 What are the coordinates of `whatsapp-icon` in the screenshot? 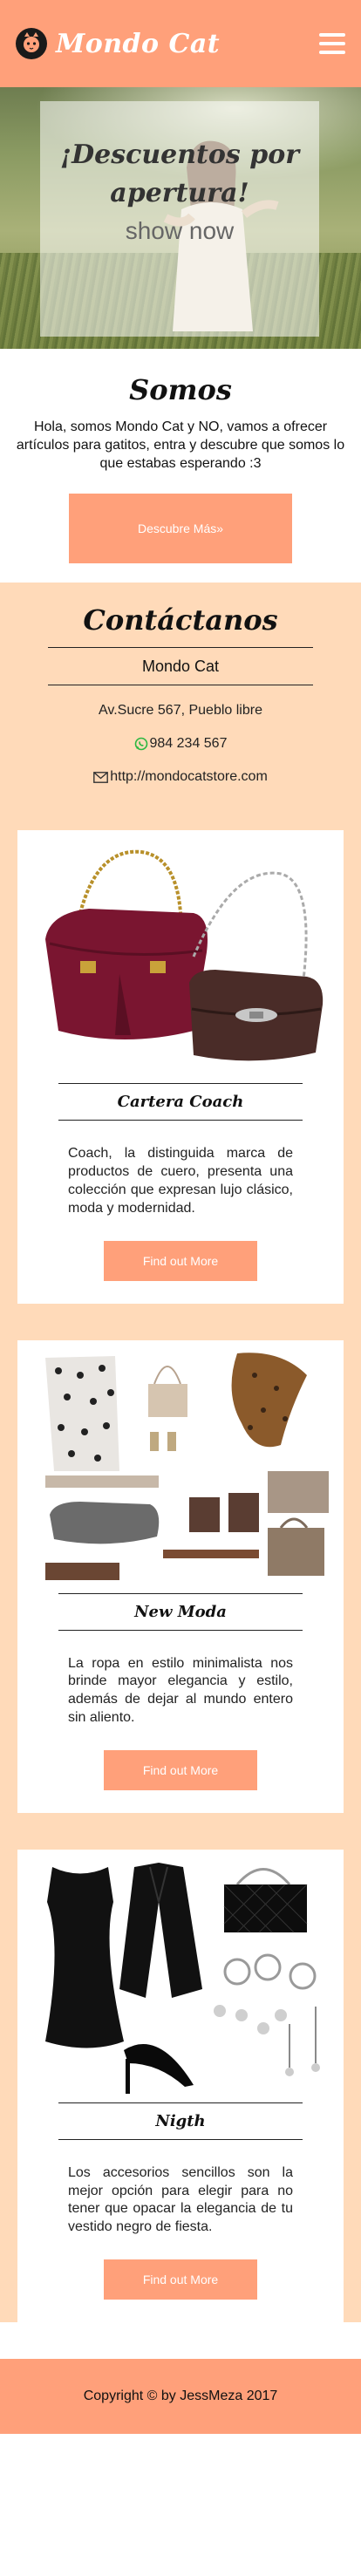 It's located at (140, 745).